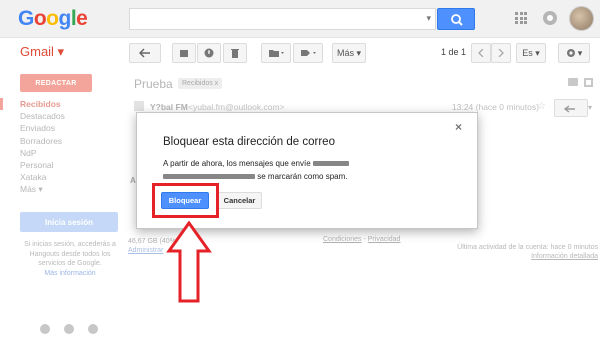 Image resolution: width=600 pixels, height=338 pixels. Describe the element at coordinates (42, 116) in the screenshot. I see `sidebar-item-destacados: Destacados` at that location.